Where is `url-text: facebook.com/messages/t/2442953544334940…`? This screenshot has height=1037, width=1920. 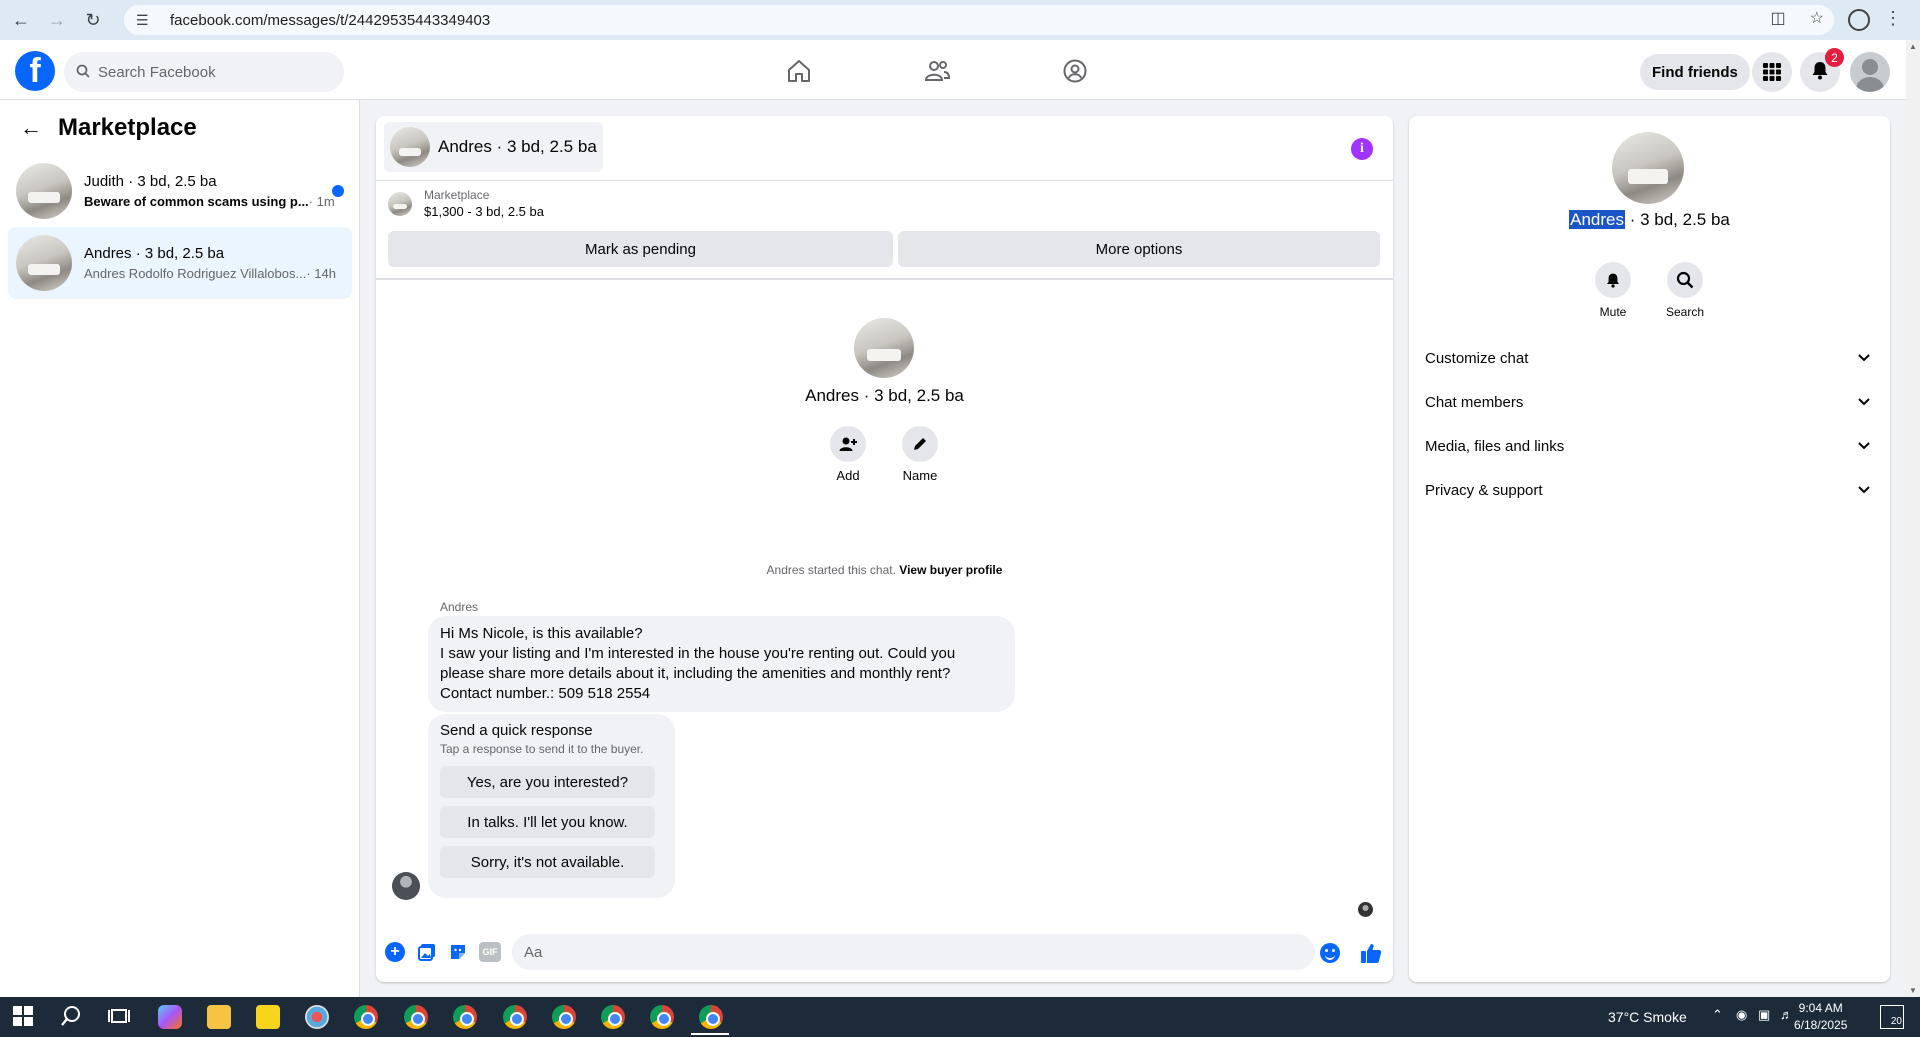
url-text: facebook.com/messages/t/2442953544334940… is located at coordinates (330, 20).